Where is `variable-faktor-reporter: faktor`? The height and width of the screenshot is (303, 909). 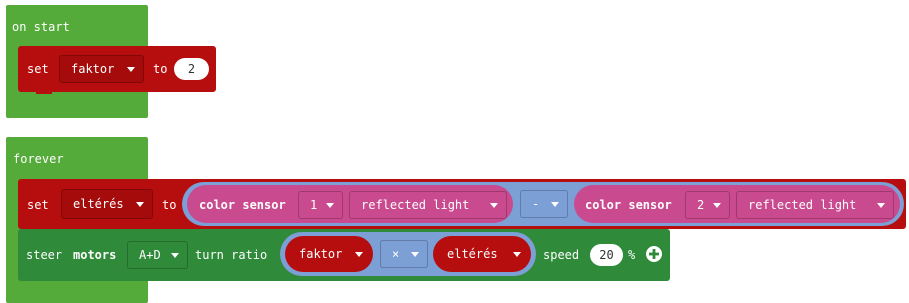
variable-faktor-reporter: faktor is located at coordinates (329, 254).